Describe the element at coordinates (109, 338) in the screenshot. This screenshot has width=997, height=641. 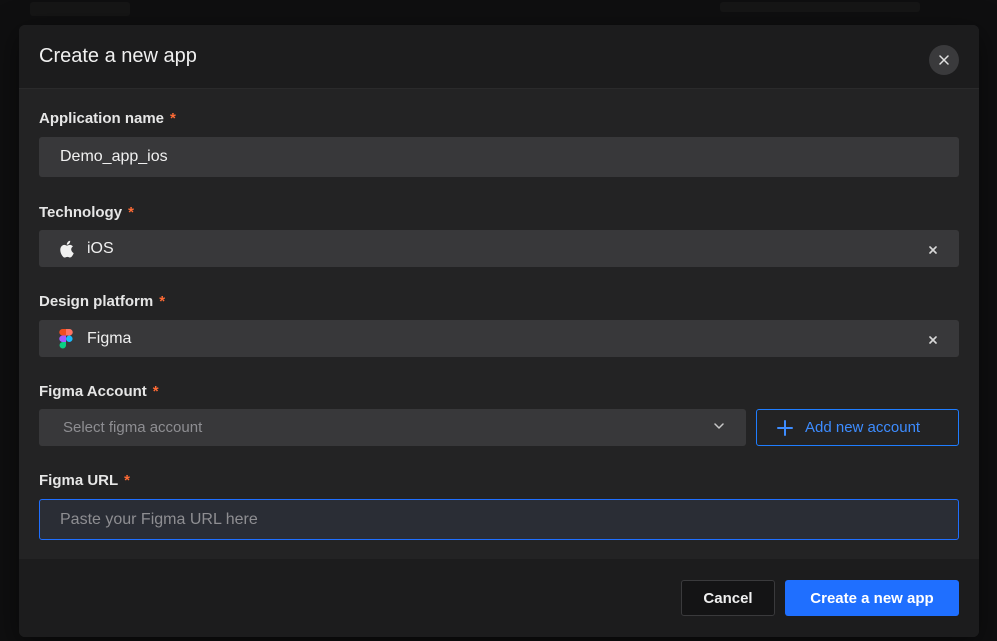
I see `design-platform-value: Figma` at that location.